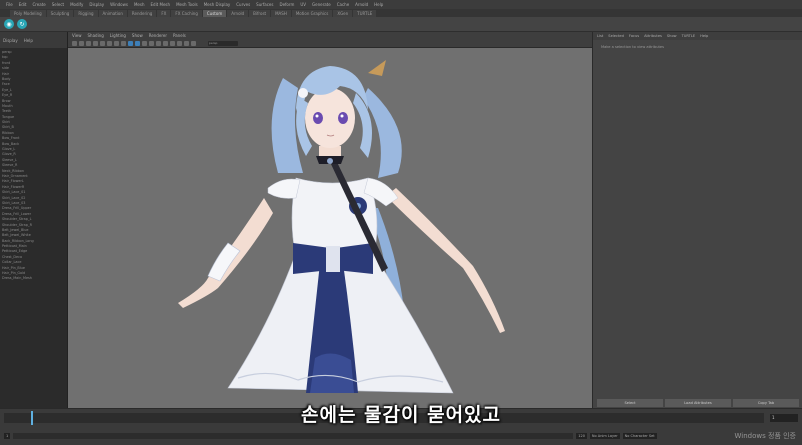  Describe the element at coordinates (214, 13) in the screenshot. I see `shelf-tab-custom: Custom` at that location.